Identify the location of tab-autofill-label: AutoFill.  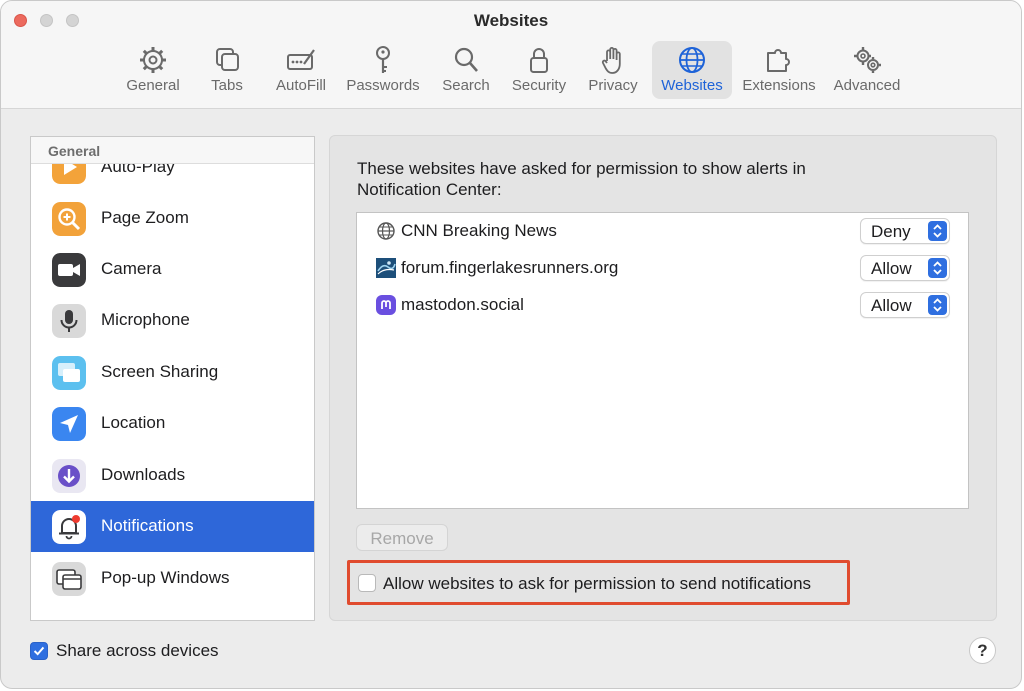
(301, 85).